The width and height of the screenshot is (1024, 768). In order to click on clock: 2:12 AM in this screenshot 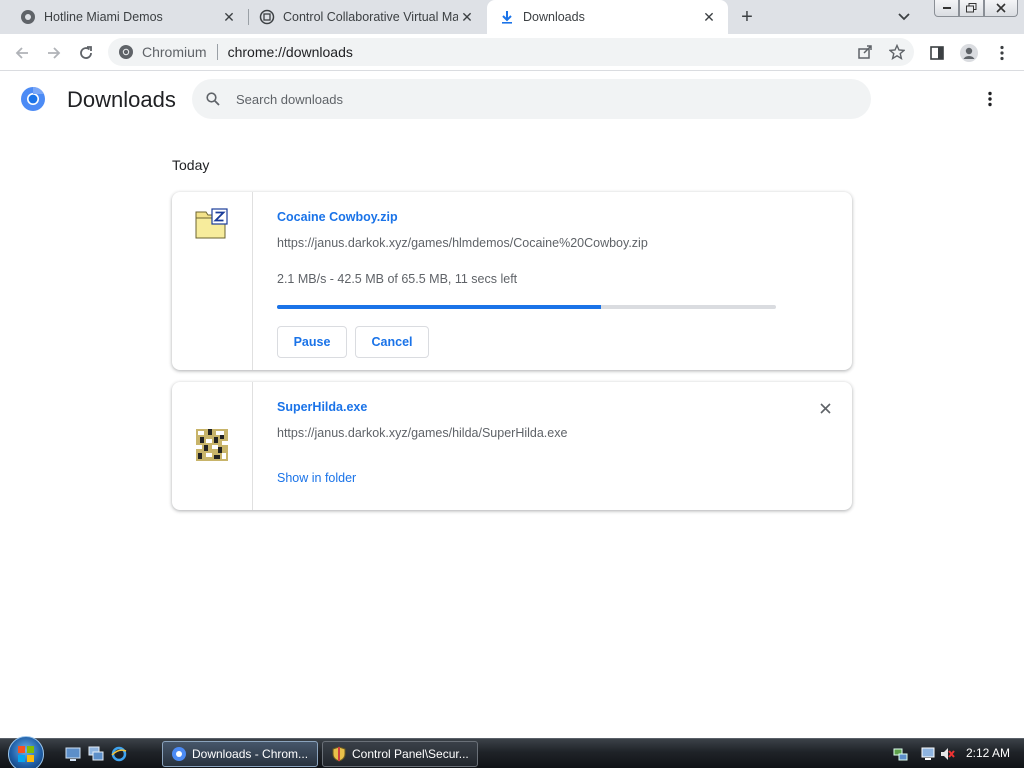, I will do `click(987, 753)`.